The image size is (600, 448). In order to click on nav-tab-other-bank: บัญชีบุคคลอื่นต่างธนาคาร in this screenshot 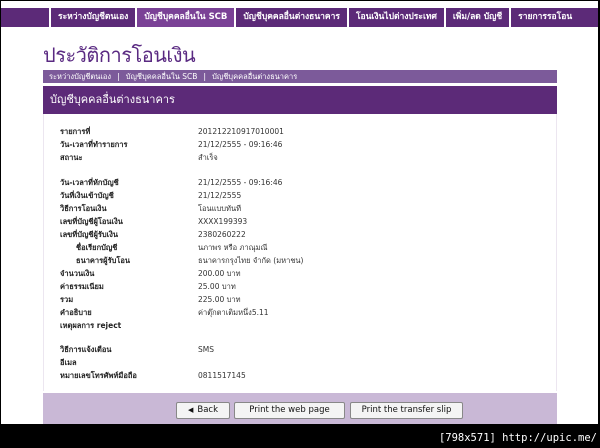, I will do `click(290, 17)`.